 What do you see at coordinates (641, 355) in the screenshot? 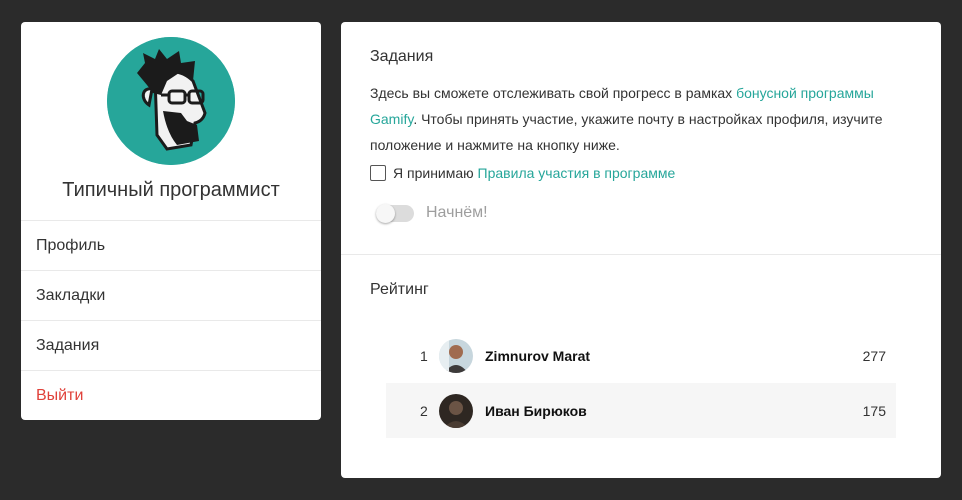
I see `rating-row: 1 Zimnurov Marat 277` at bounding box center [641, 355].